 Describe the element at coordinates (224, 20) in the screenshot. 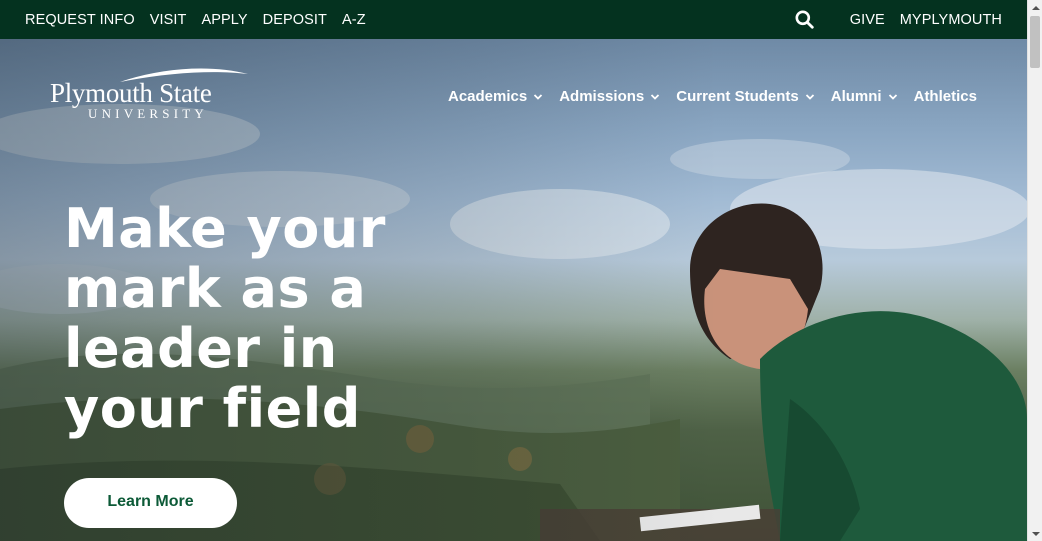

I see `apply-link: APPLY` at that location.